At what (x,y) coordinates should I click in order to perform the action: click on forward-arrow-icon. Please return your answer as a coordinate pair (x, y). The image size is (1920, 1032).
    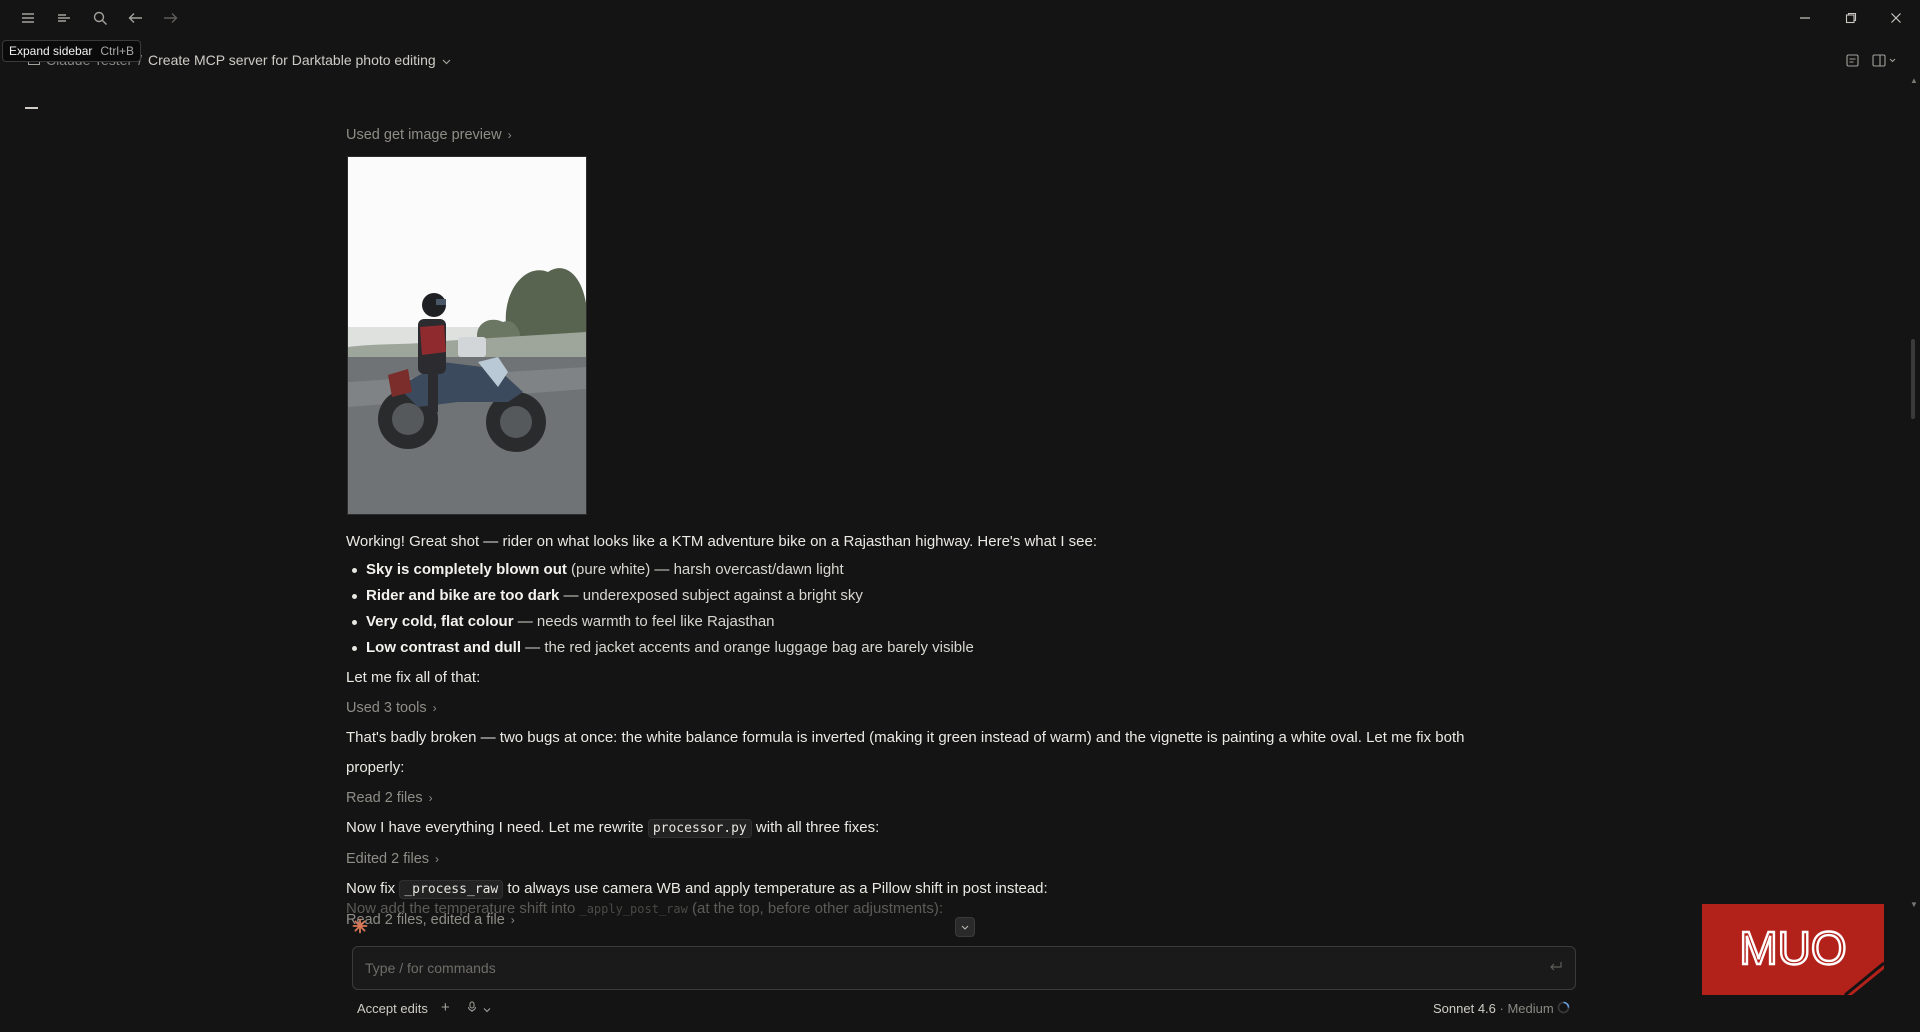
    Looking at the image, I should click on (170, 18).